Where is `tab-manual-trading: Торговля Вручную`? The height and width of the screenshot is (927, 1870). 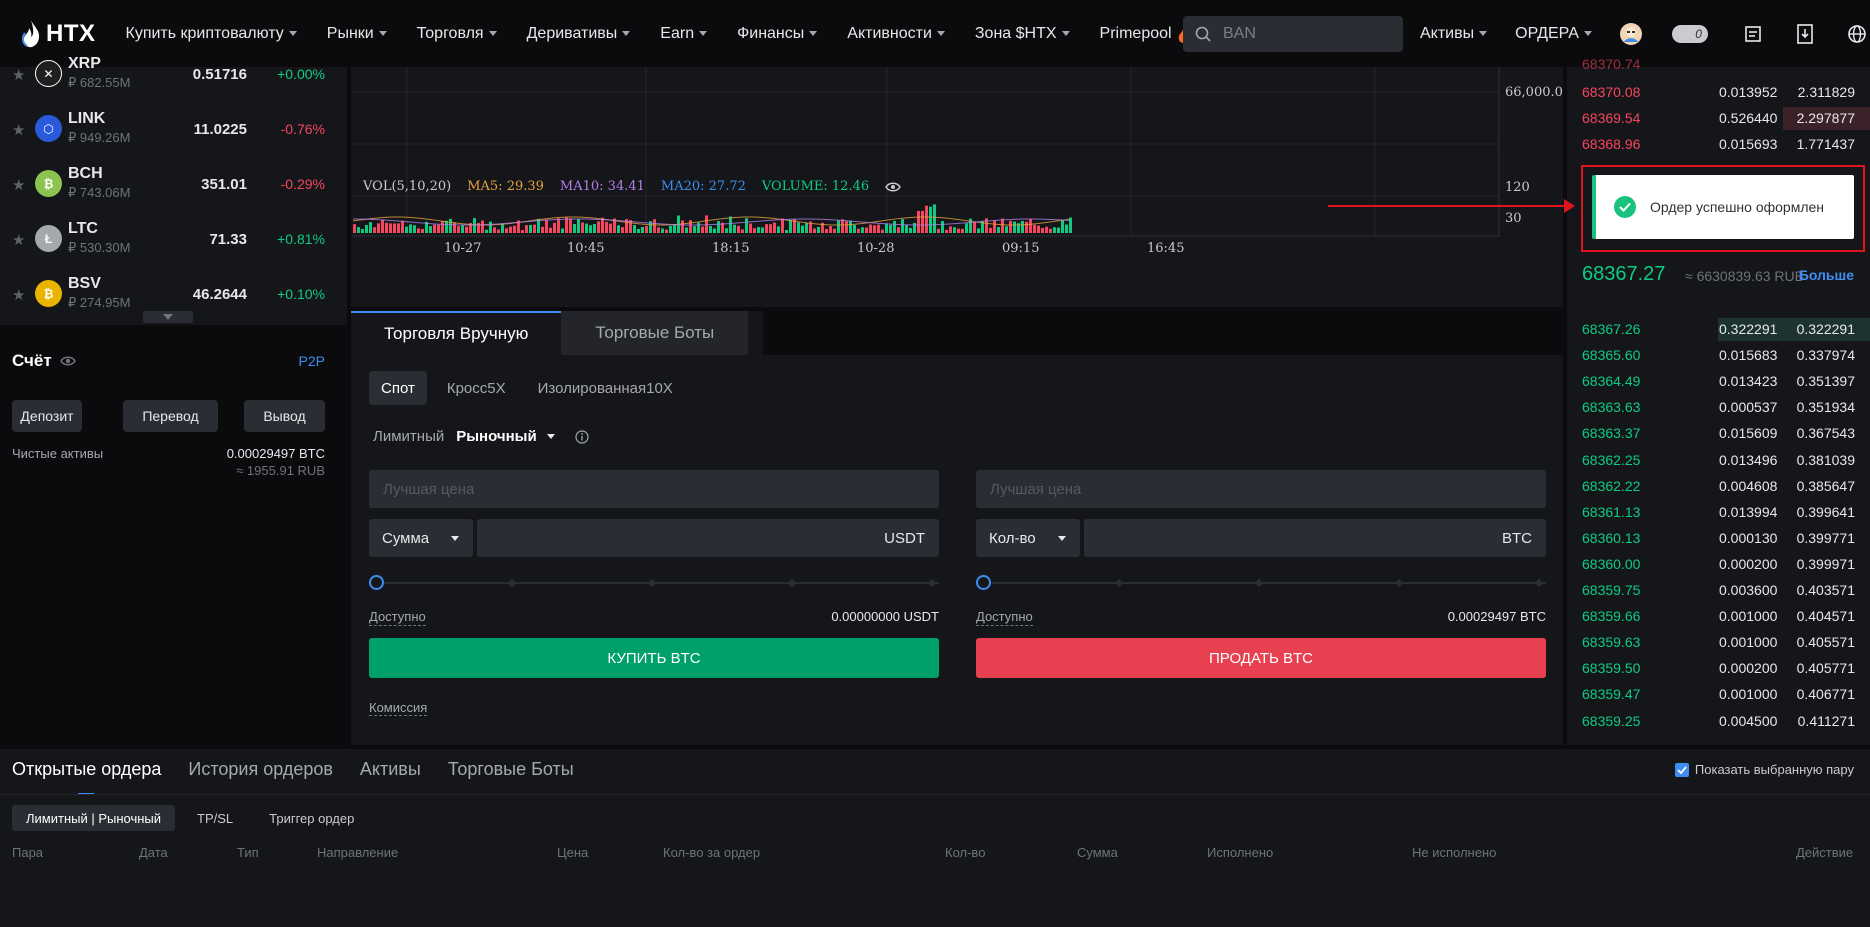
tab-manual-trading: Торговля Вручную is located at coordinates (456, 333).